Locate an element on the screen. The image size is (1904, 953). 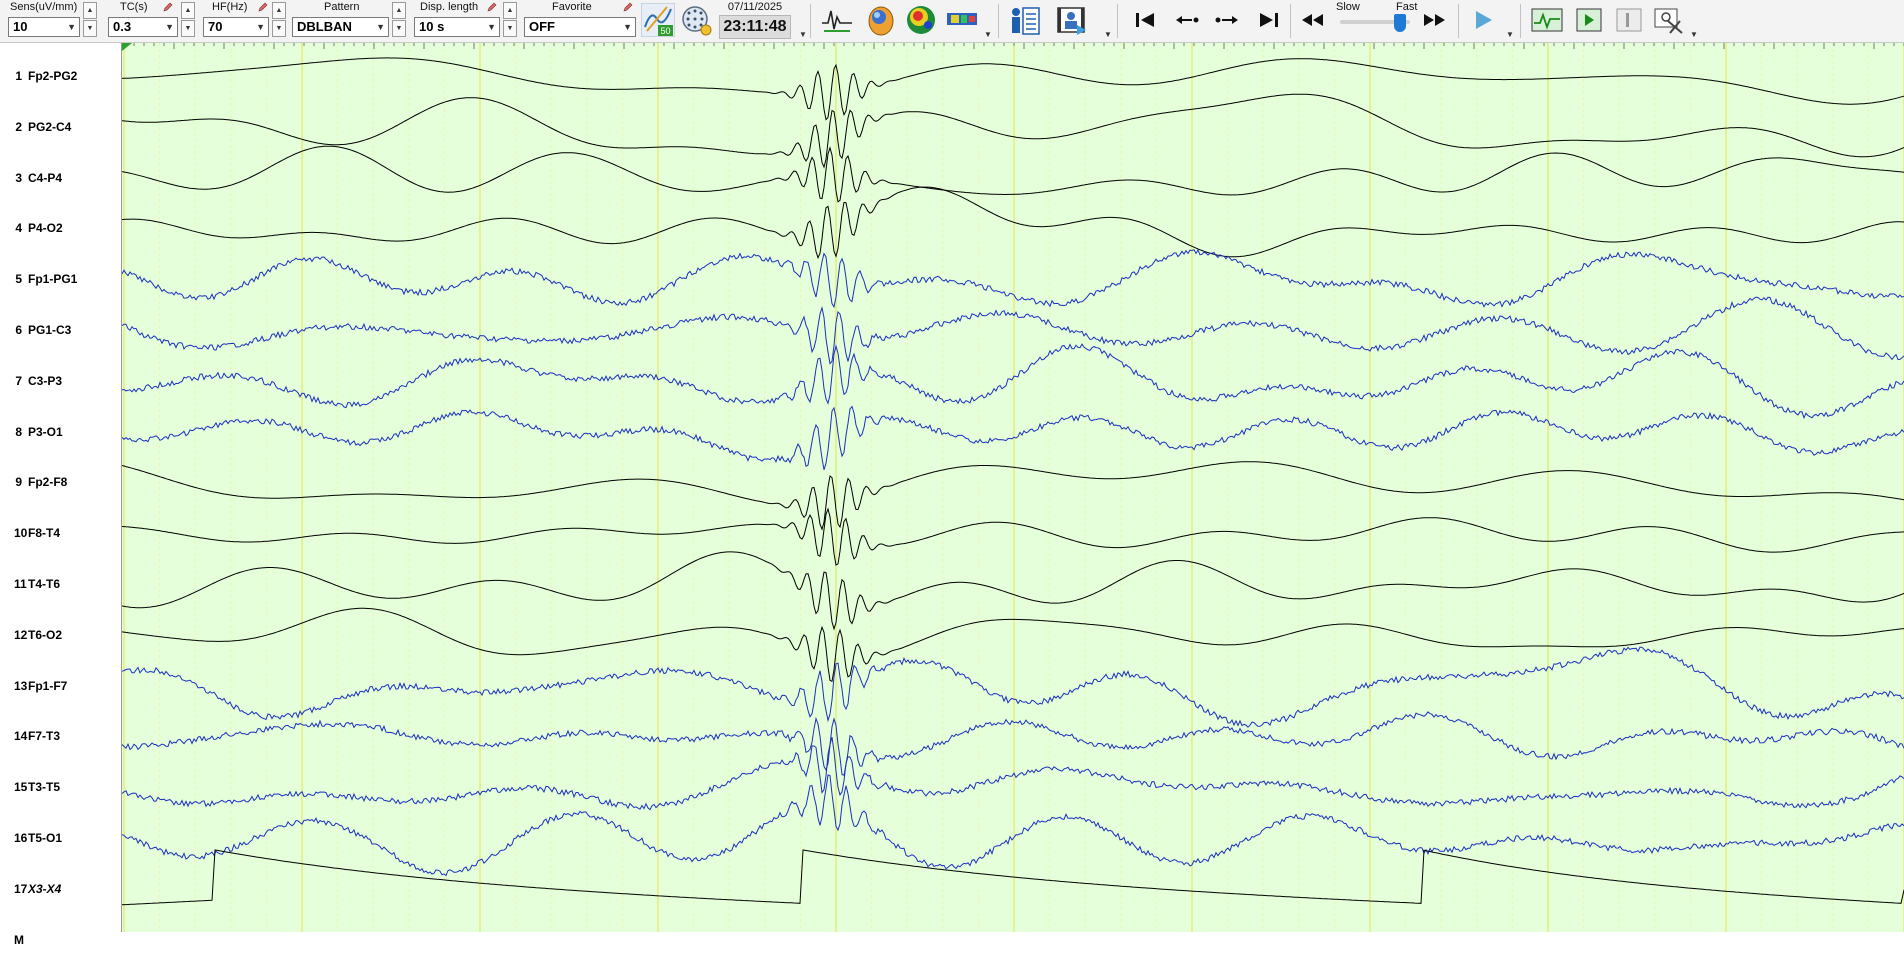
step-back-button is located at coordinates (1189, 20).